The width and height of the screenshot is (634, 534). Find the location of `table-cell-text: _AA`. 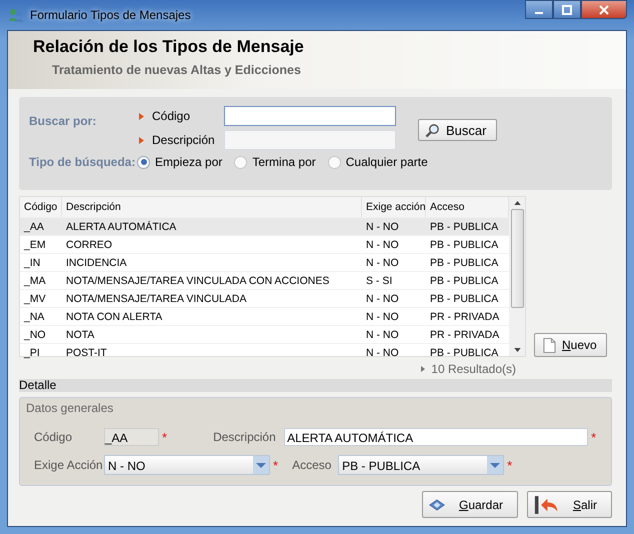

table-cell-text: _AA is located at coordinates (33, 226).